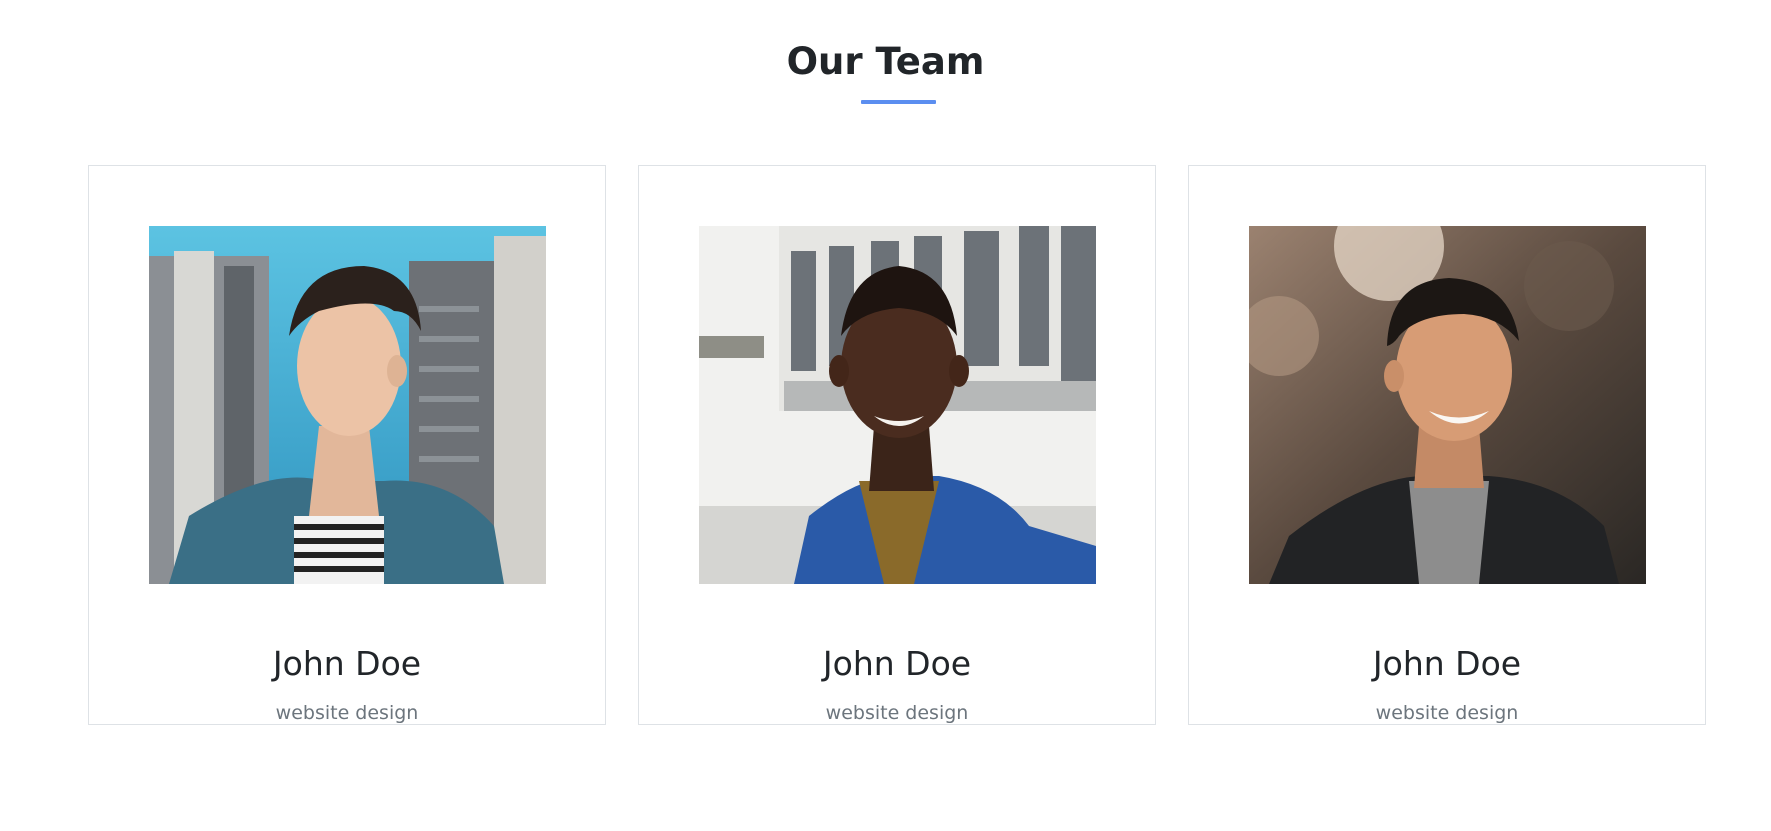 Image resolution: width=1771 pixels, height=831 pixels. I want to click on title-underline, so click(898, 102).